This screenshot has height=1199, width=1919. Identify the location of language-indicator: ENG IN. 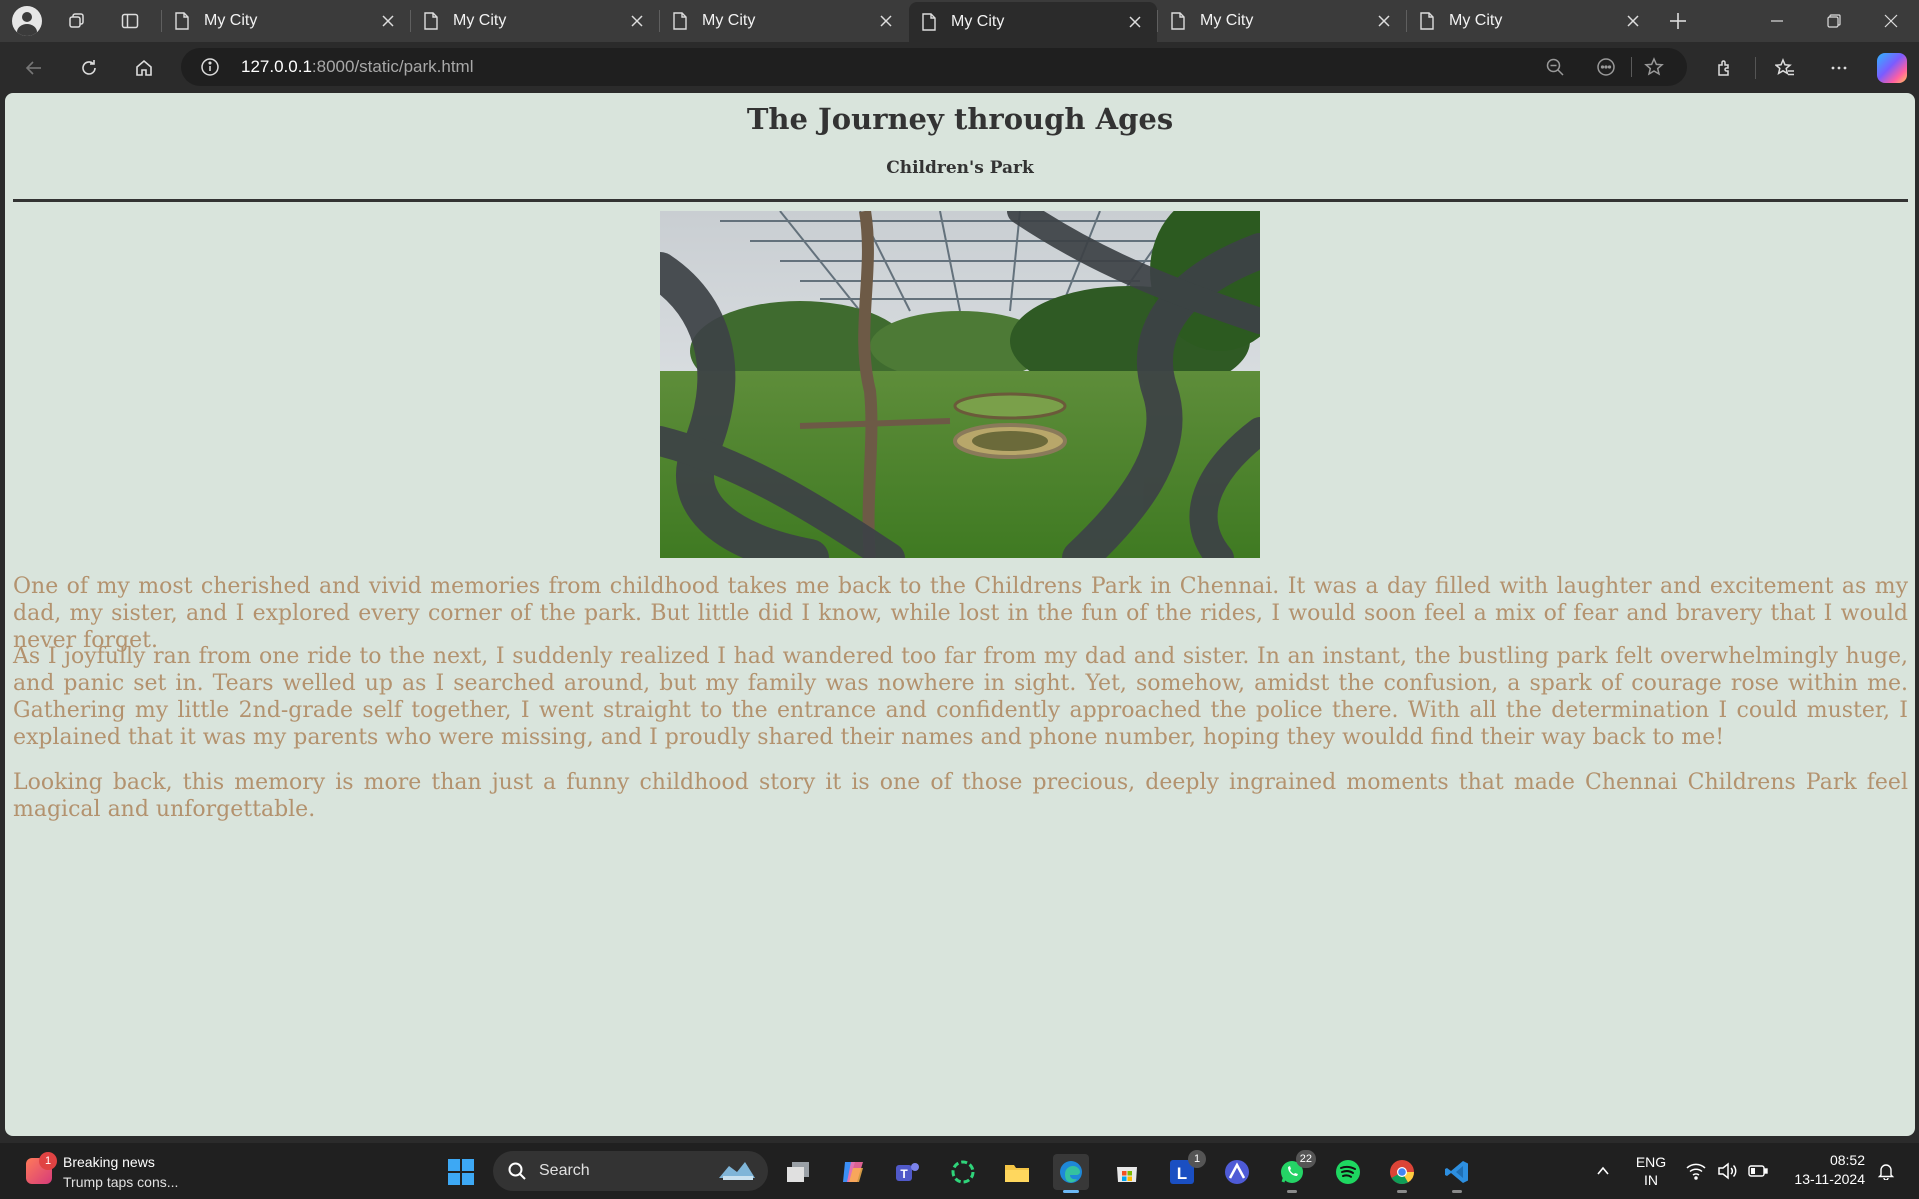
(1651, 1171).